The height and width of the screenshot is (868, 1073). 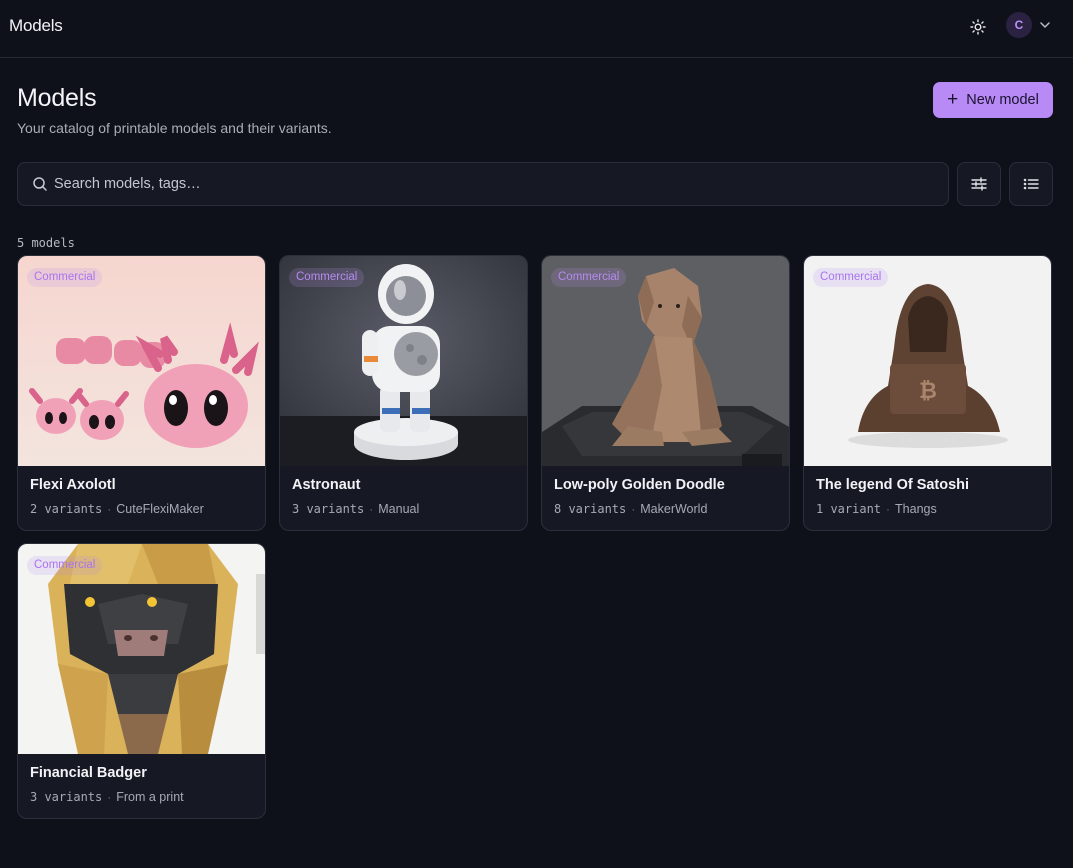 What do you see at coordinates (1045, 25) in the screenshot?
I see `chevron-down-icon` at bounding box center [1045, 25].